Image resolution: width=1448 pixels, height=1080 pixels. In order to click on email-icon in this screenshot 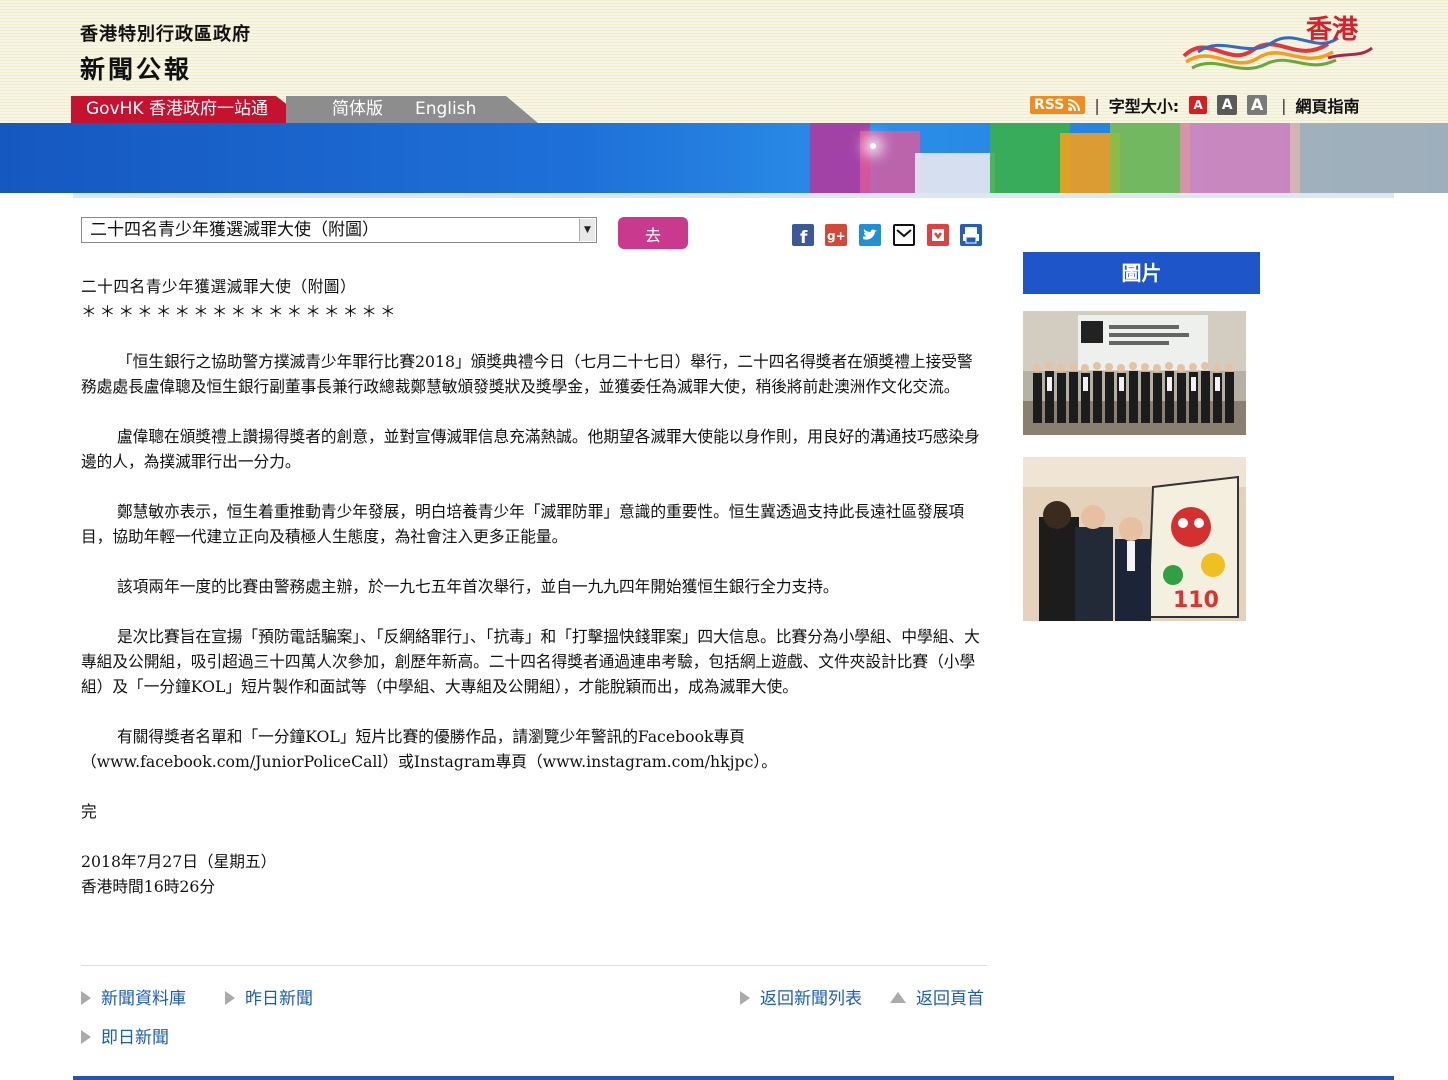, I will do `click(904, 235)`.